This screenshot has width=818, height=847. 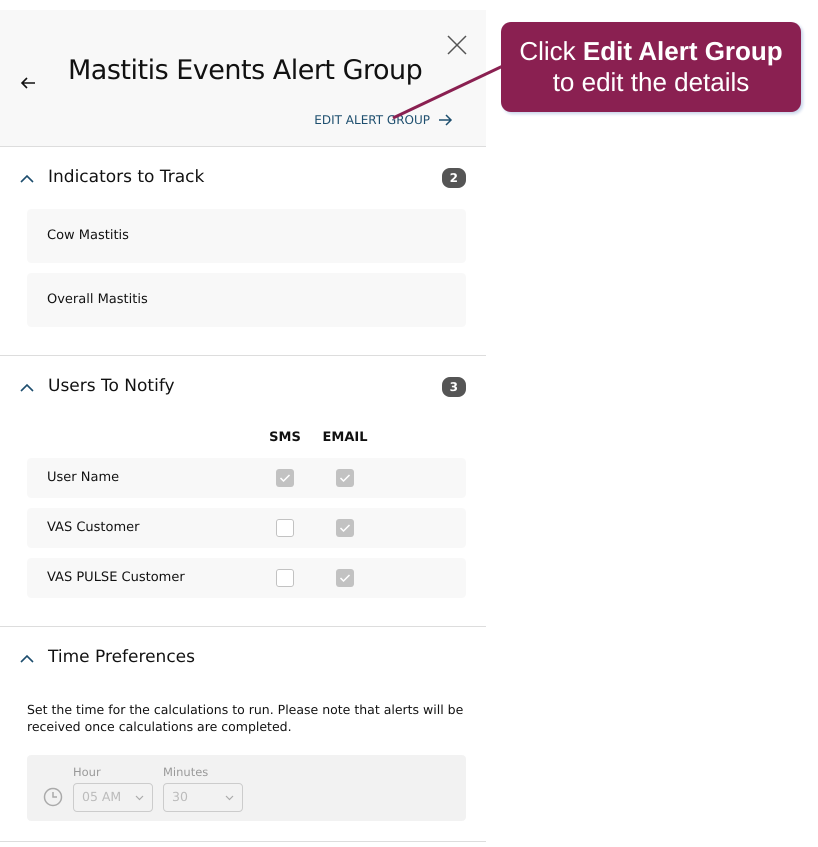 I want to click on arrow-right-icon, so click(x=445, y=120).